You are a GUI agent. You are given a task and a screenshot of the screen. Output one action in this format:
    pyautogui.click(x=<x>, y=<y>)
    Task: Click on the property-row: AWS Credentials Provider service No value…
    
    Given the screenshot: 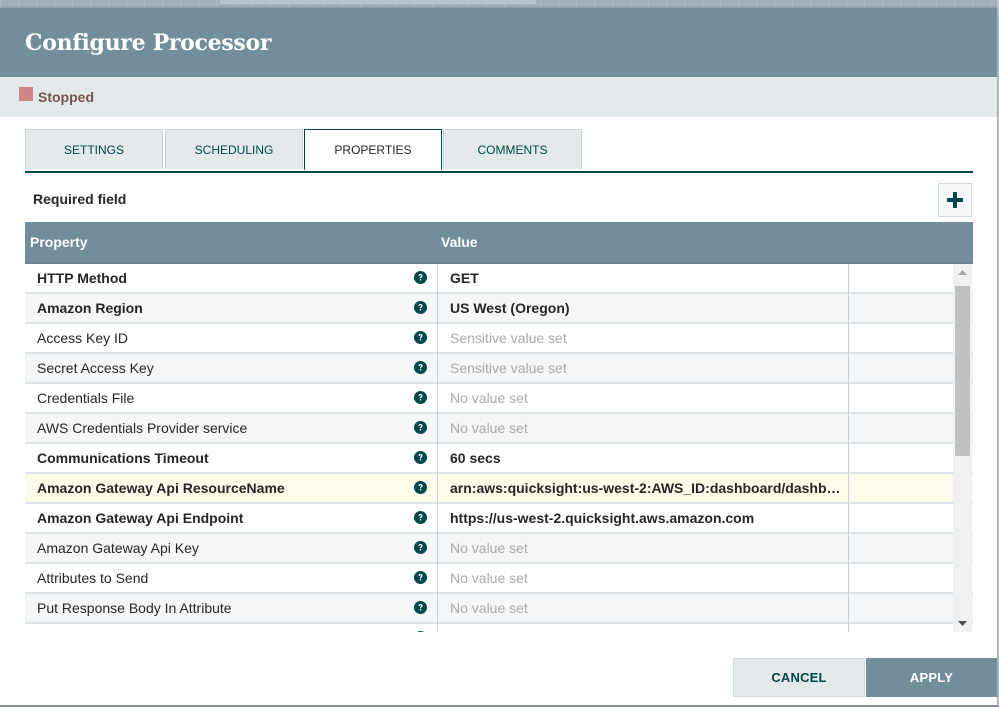 What is the action you would take?
    pyautogui.click(x=499, y=429)
    